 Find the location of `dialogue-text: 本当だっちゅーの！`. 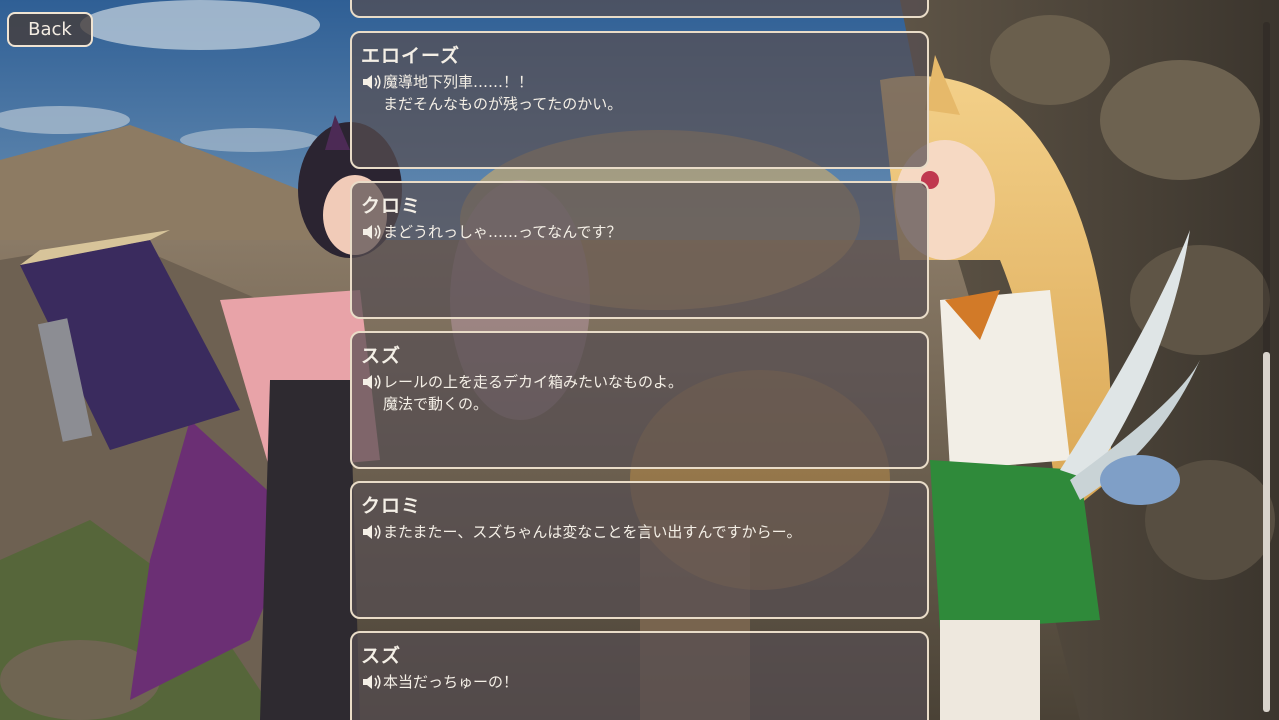

dialogue-text: 本当だっちゅーの！ is located at coordinates (451, 682).